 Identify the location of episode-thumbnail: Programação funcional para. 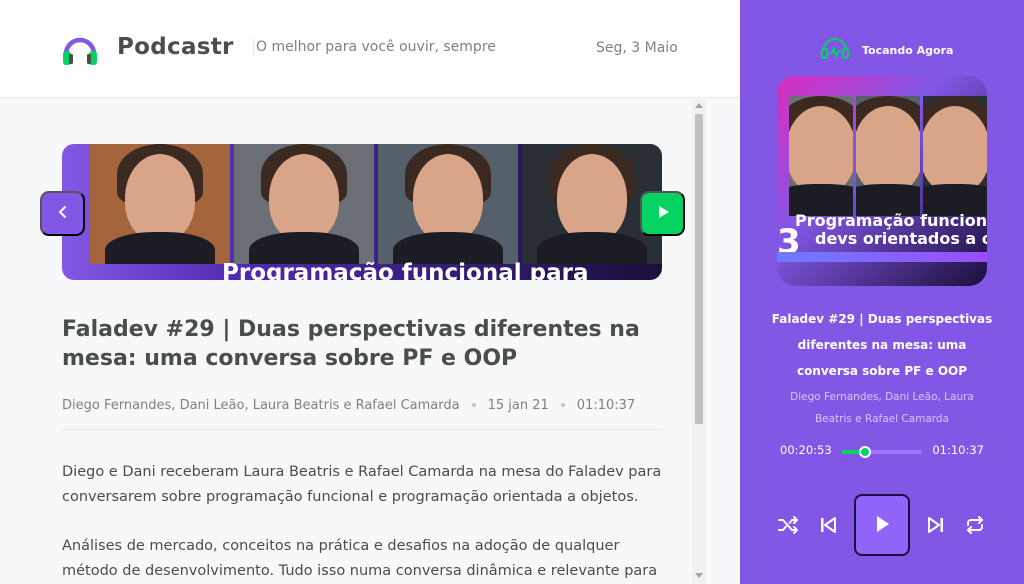
(362, 212).